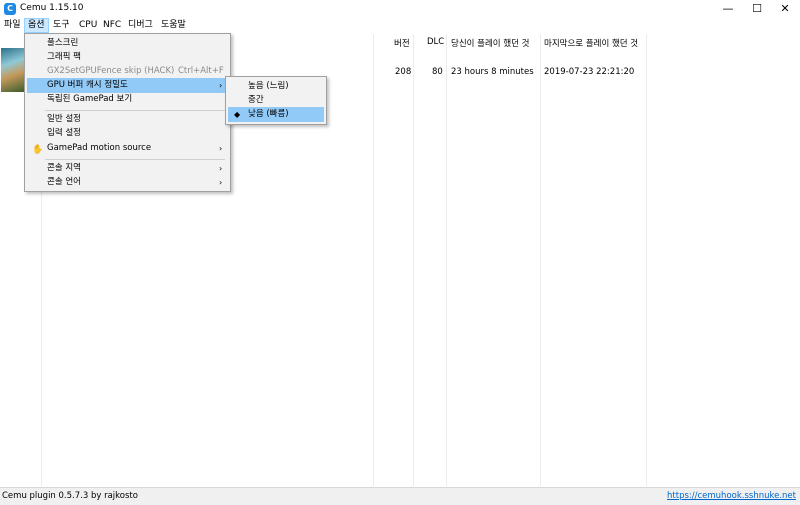 Image resolution: width=800 pixels, height=505 pixels. Describe the element at coordinates (64, 168) in the screenshot. I see `menu-item-label: 콘솔 지역` at that location.